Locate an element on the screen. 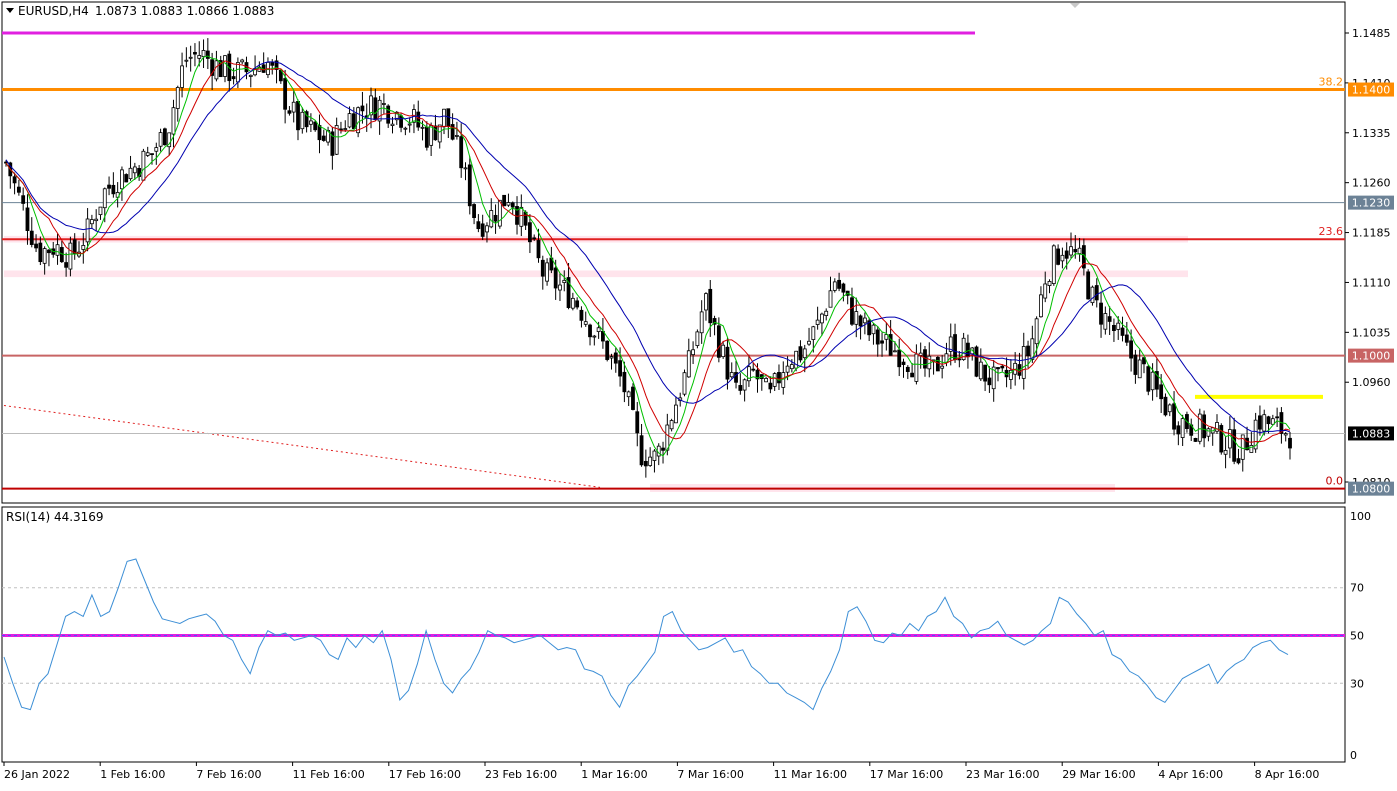 The image size is (1397, 791). time-tick-label: 23 Mar 16:00 is located at coordinates (1002, 774).